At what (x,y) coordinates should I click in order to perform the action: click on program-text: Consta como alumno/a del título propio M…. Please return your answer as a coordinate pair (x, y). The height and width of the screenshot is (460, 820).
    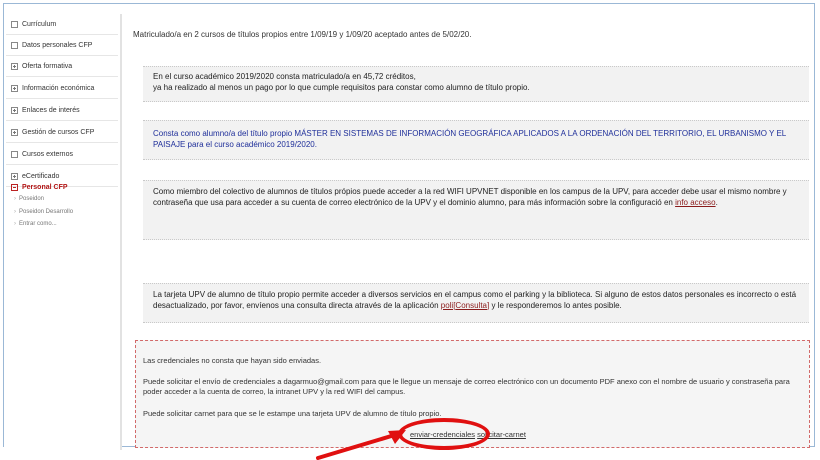
    Looking at the image, I should click on (469, 139).